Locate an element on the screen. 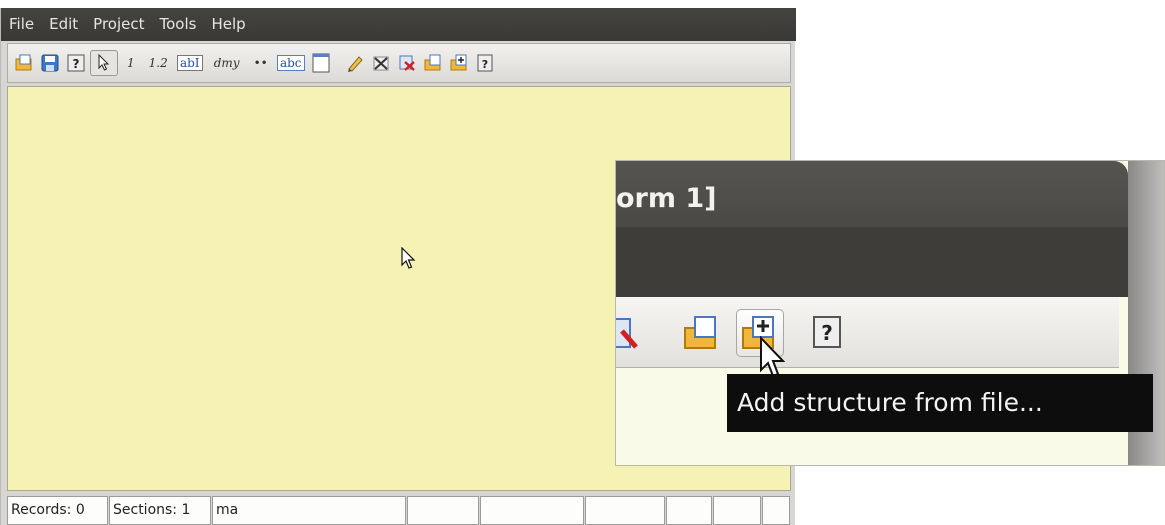  save-button is located at coordinates (50, 63).